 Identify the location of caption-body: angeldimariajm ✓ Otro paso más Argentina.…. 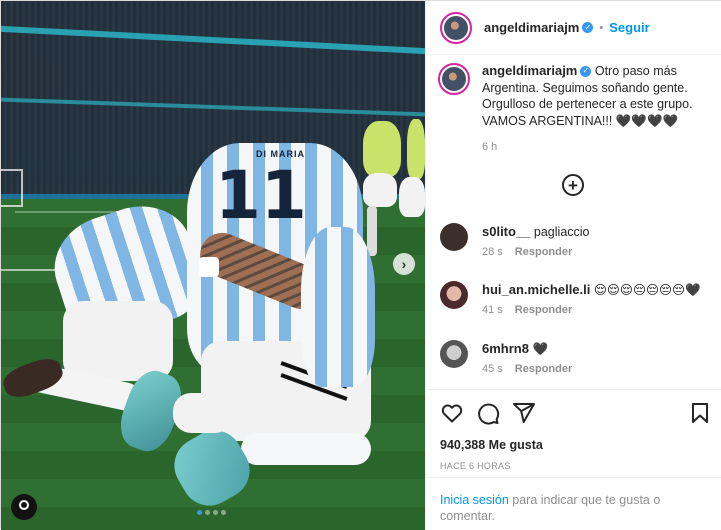
(597, 109).